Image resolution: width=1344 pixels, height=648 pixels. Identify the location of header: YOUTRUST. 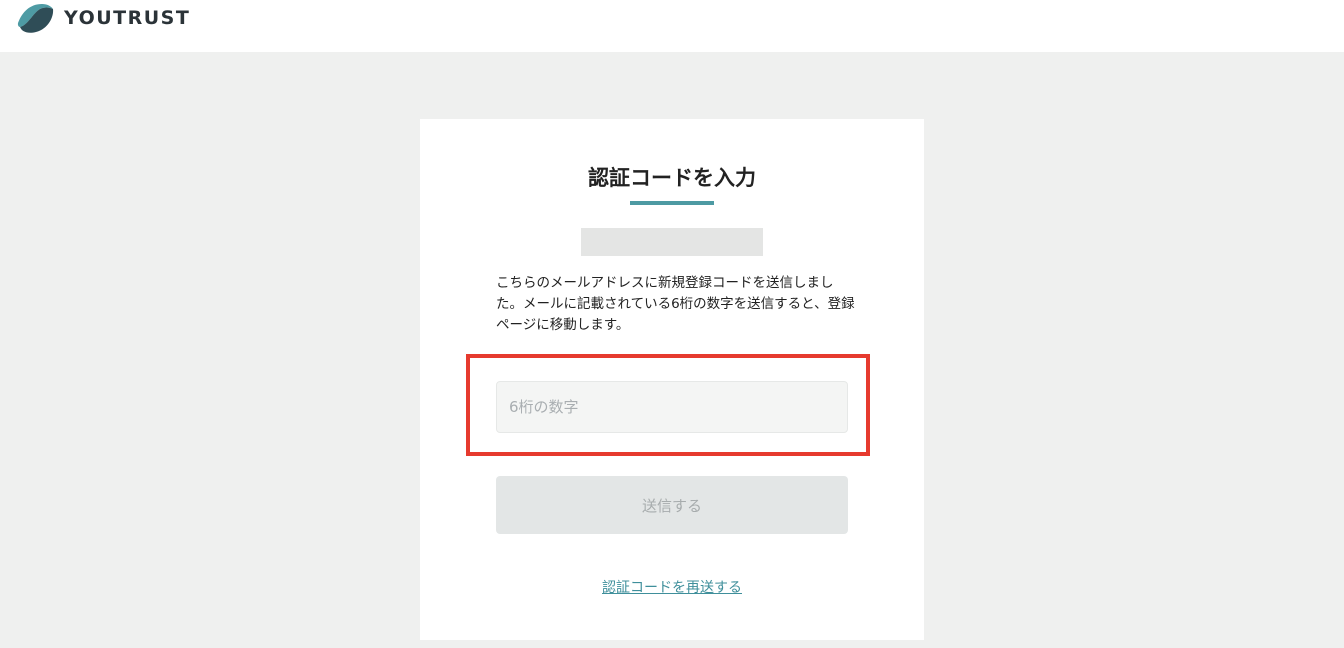
(672, 26).